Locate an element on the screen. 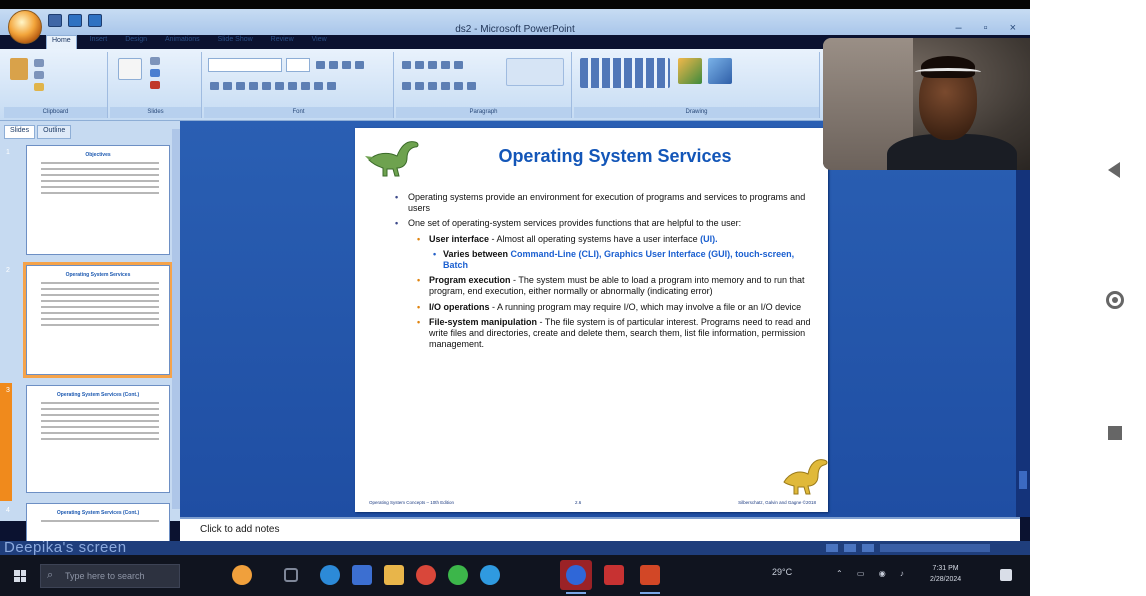  delete-icon is located at coordinates (155, 85).